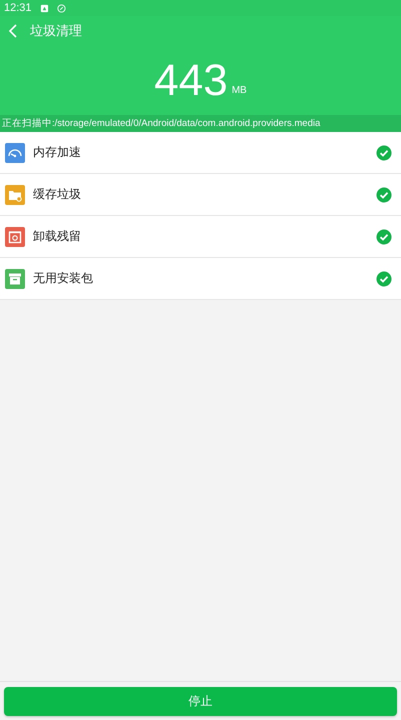 The width and height of the screenshot is (401, 720). Describe the element at coordinates (200, 237) in the screenshot. I see `category-row: 卸载残留` at that location.